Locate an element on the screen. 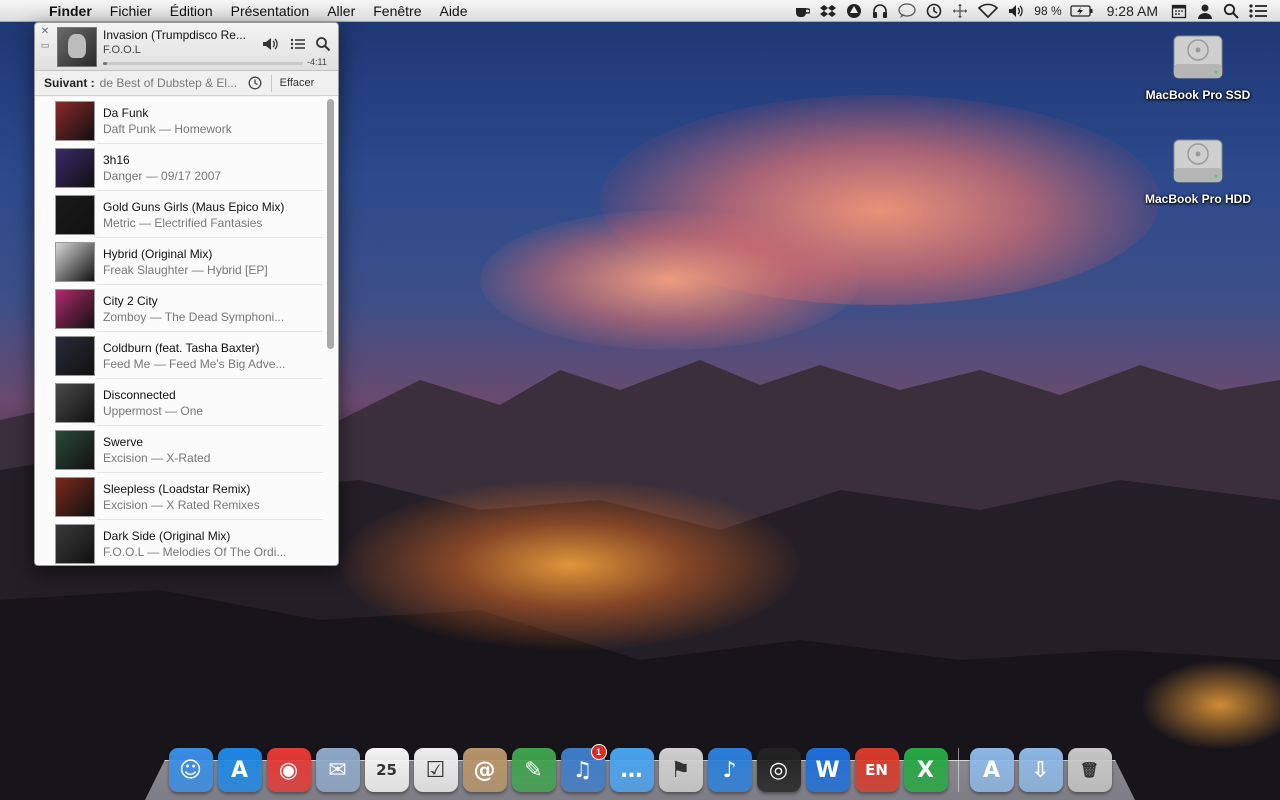 The width and height of the screenshot is (1280, 800). track-row: 3h16 Danger — 09/17 2007 is located at coordinates (189, 167).